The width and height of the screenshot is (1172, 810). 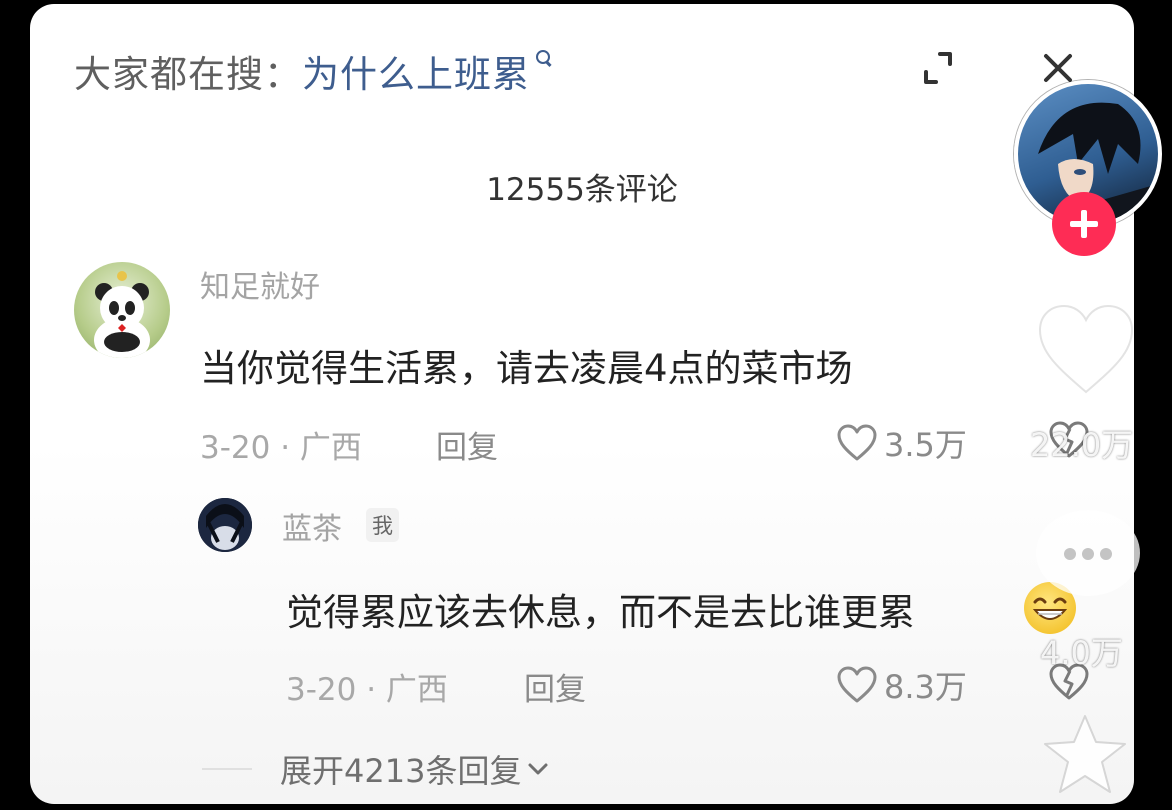 I want to click on avatar, so click(x=122, y=310).